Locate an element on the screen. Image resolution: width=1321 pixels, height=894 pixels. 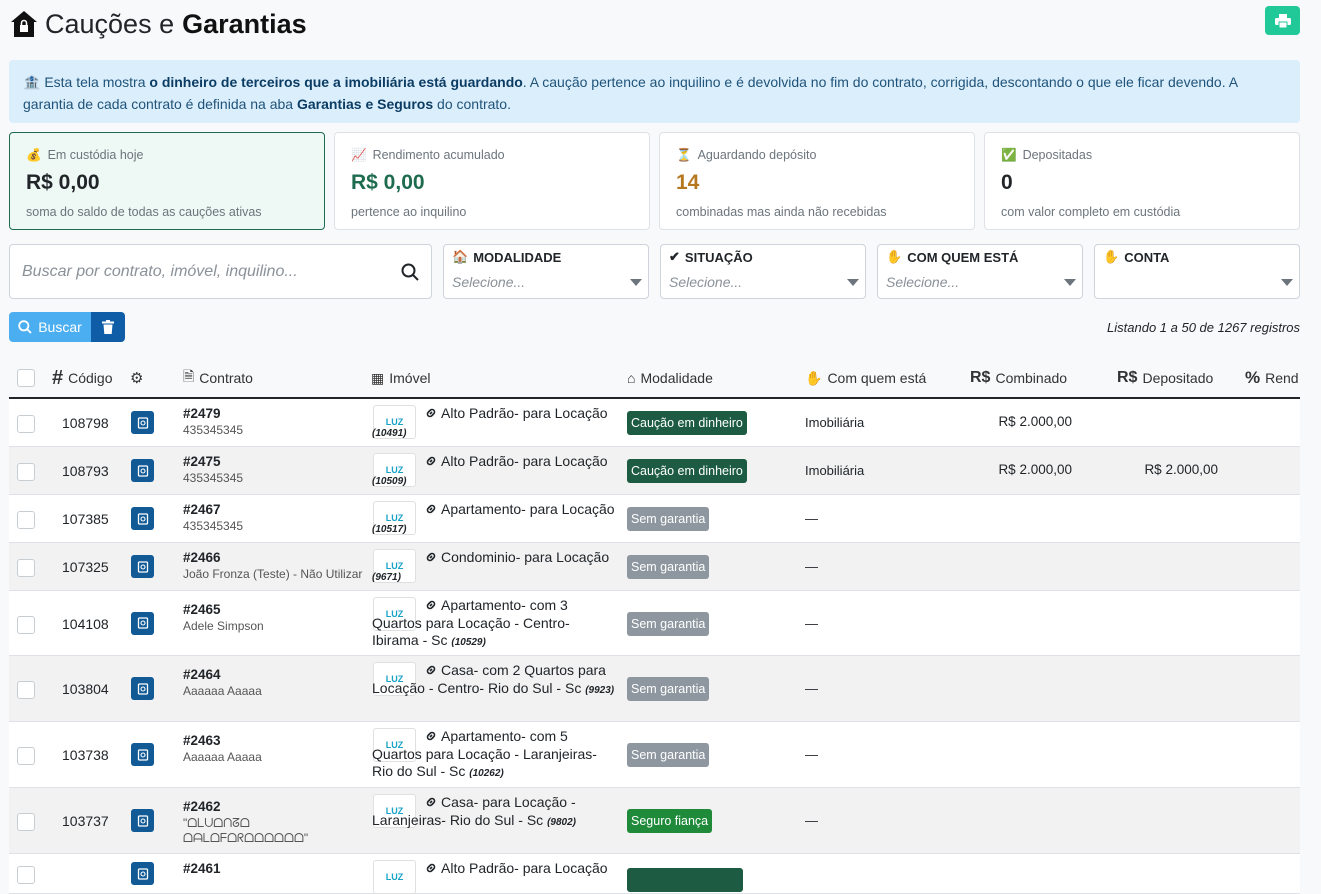
col-agreed: R$ Combinado is located at coordinates (1018, 378).